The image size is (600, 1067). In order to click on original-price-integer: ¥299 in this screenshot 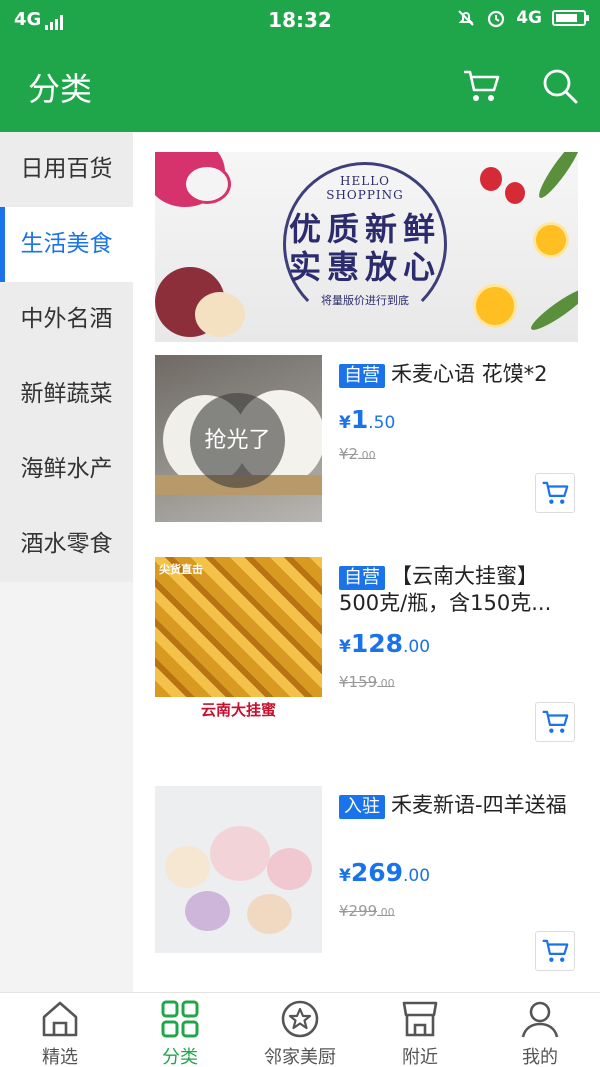, I will do `click(358, 911)`.